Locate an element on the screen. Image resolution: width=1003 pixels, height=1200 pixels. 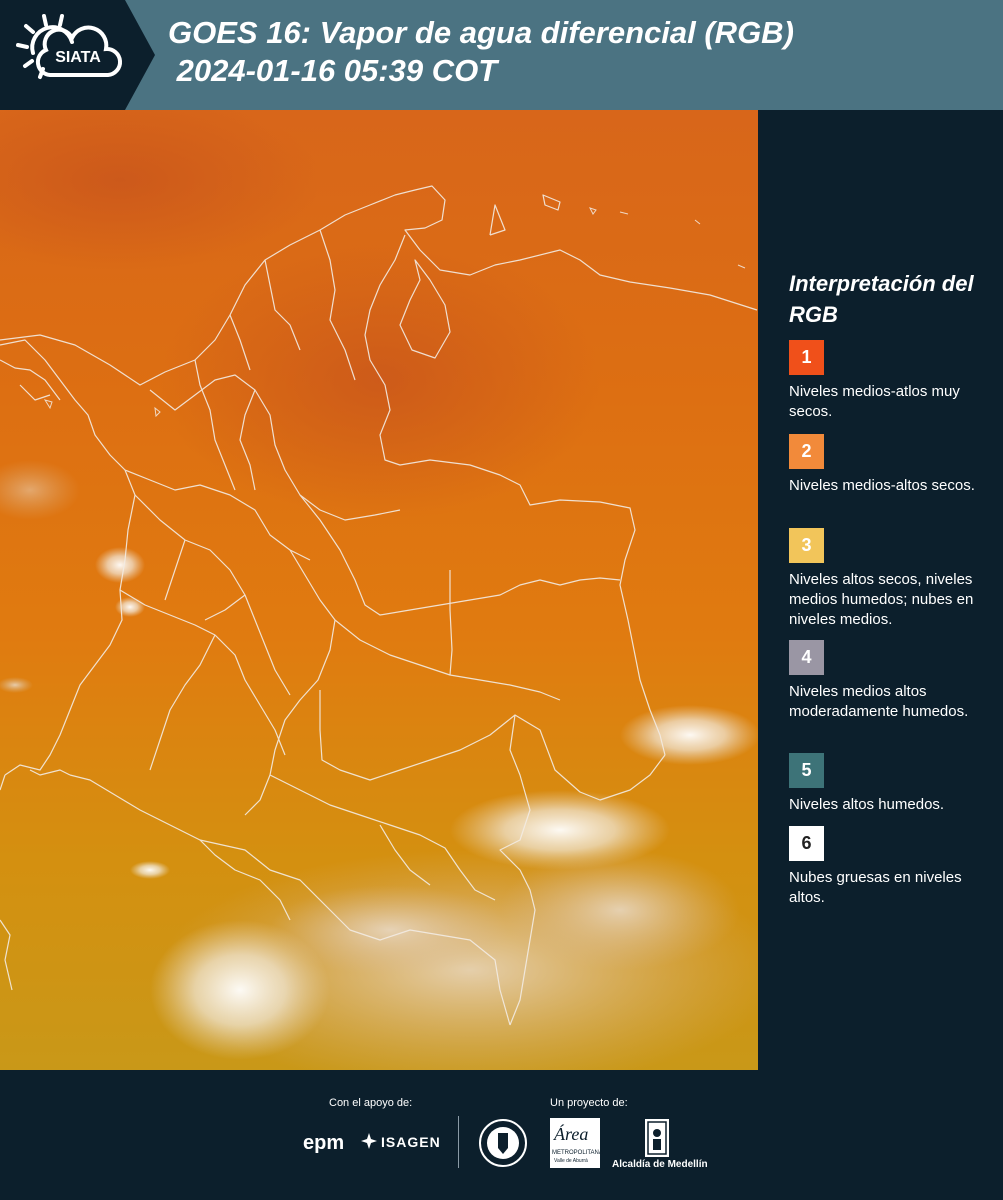
legend-swatch: 3 is located at coordinates (806, 545).